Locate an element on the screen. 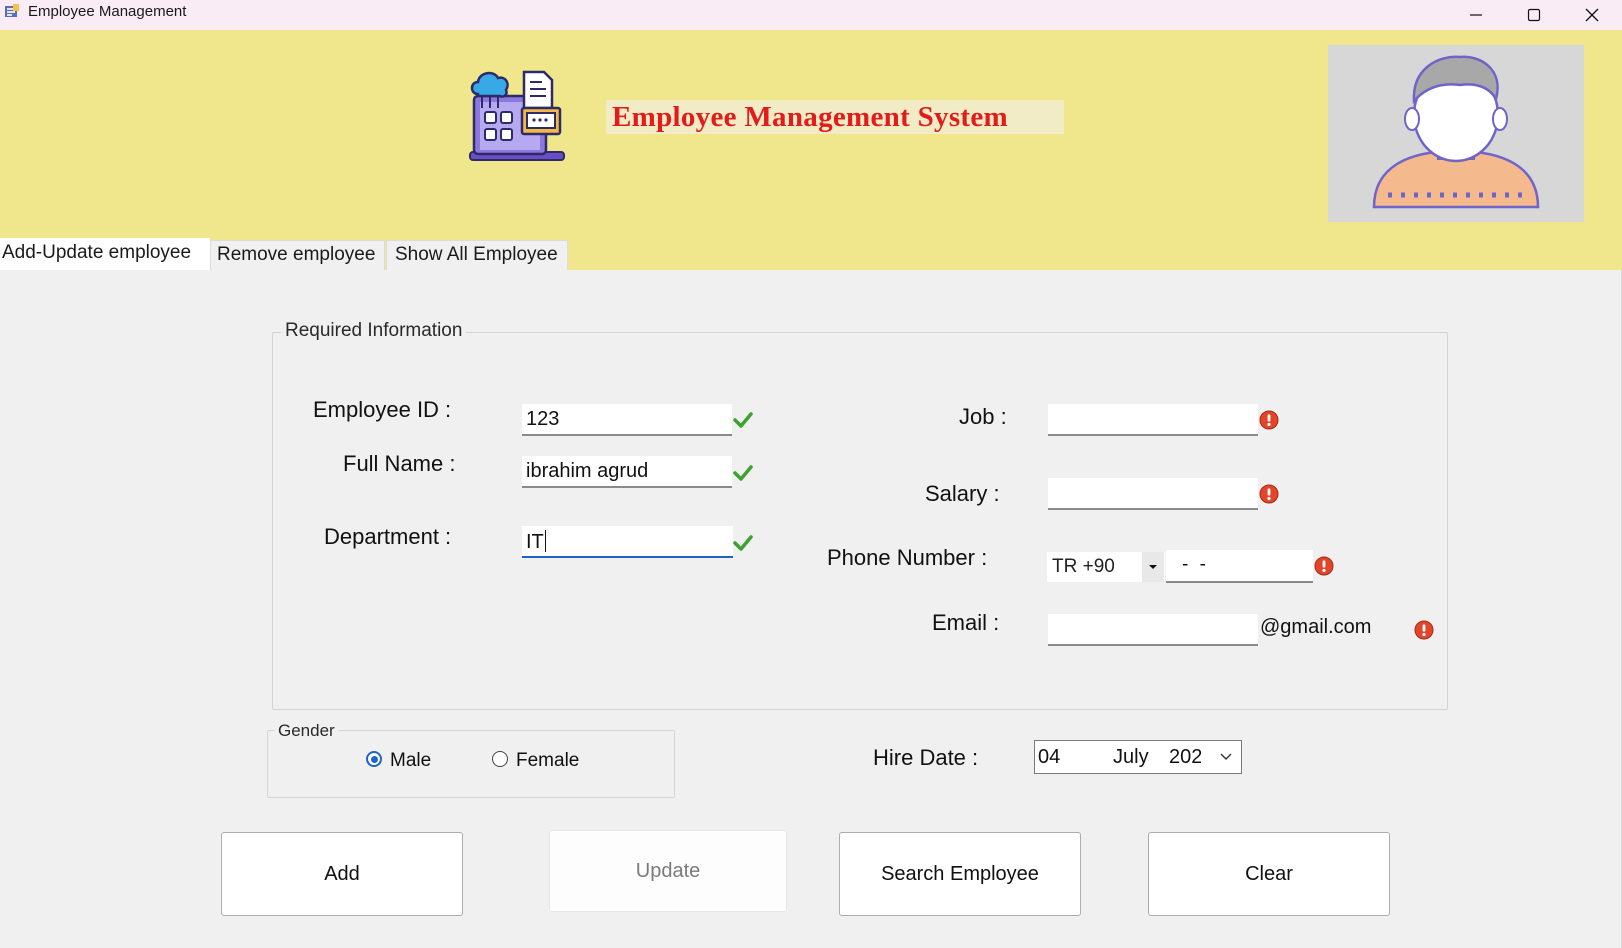 The image size is (1622, 948). department-value: IT is located at coordinates (535, 542).